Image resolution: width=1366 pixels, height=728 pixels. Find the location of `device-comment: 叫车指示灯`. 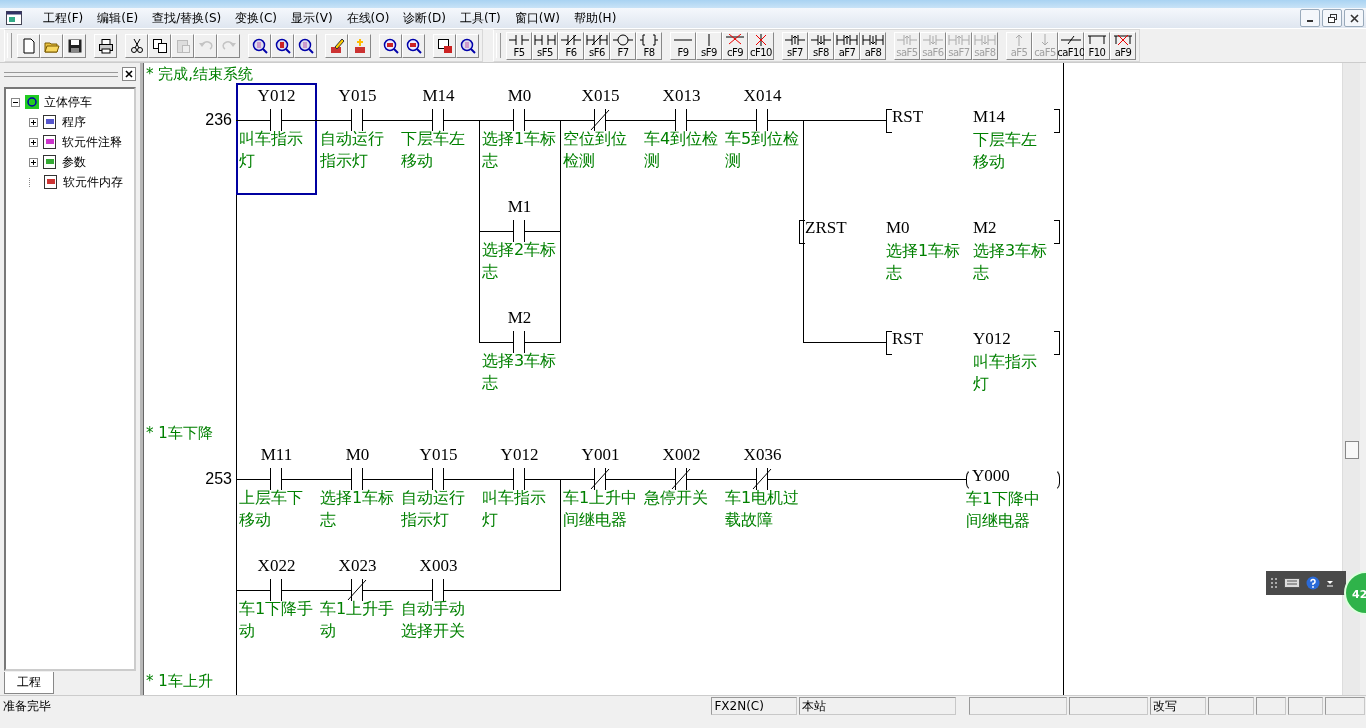

device-comment: 叫车指示灯 is located at coordinates (271, 150).